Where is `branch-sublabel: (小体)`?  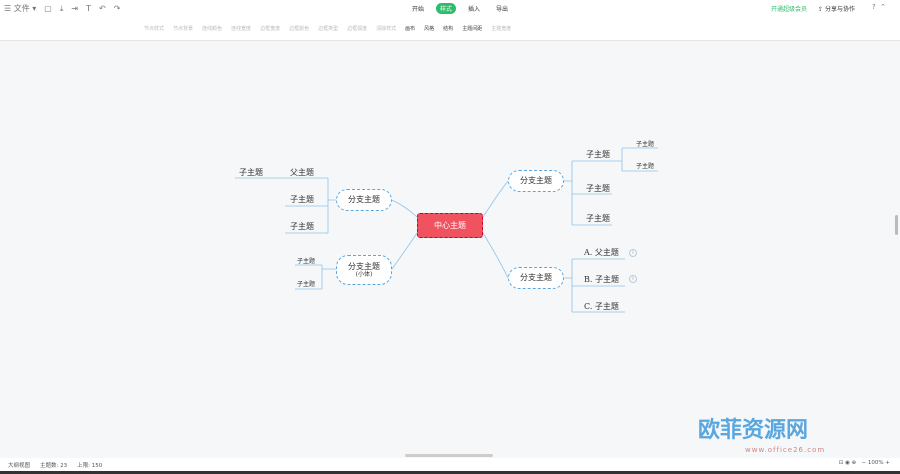
branch-sublabel: (小体) is located at coordinates (364, 275).